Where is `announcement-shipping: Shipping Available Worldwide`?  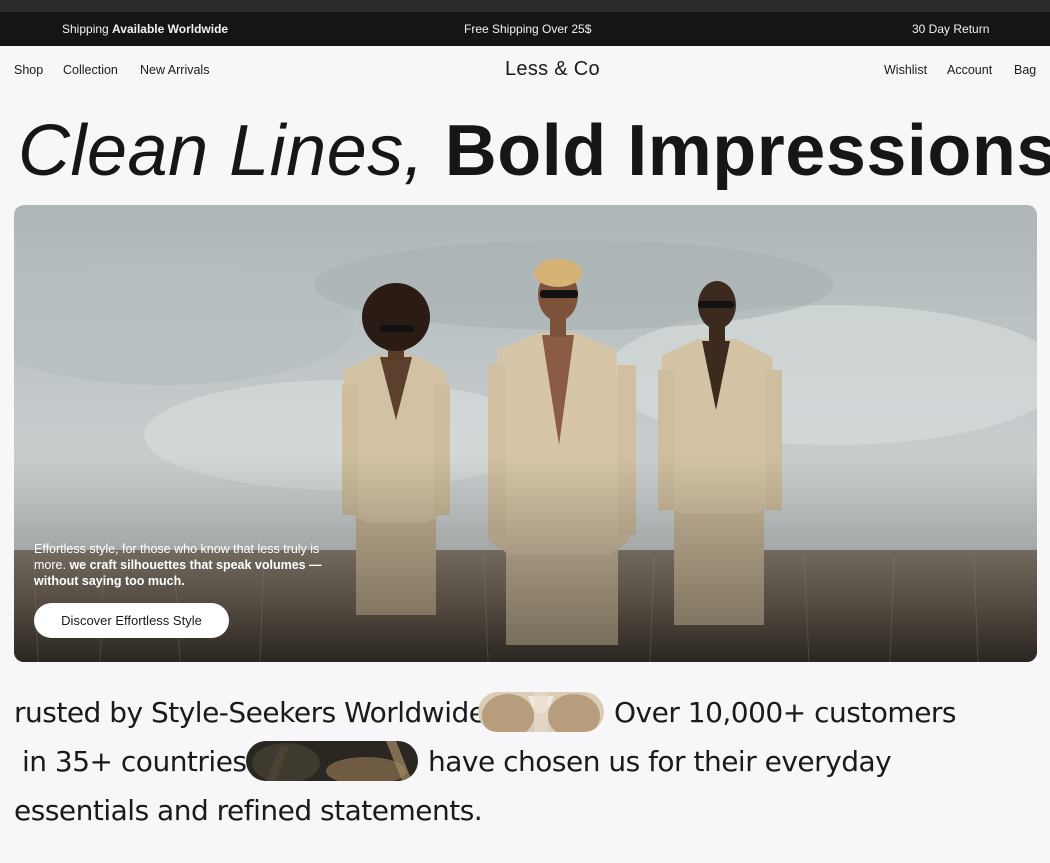 announcement-shipping: Shipping Available Worldwide is located at coordinates (145, 29).